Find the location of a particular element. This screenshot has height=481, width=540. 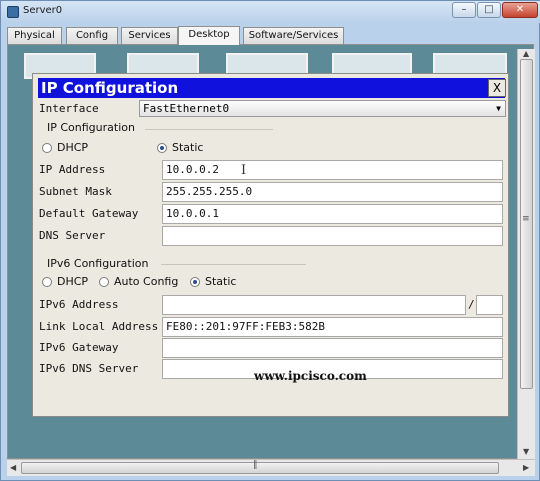

ipv4-dhcp-label: DHCP is located at coordinates (73, 147).